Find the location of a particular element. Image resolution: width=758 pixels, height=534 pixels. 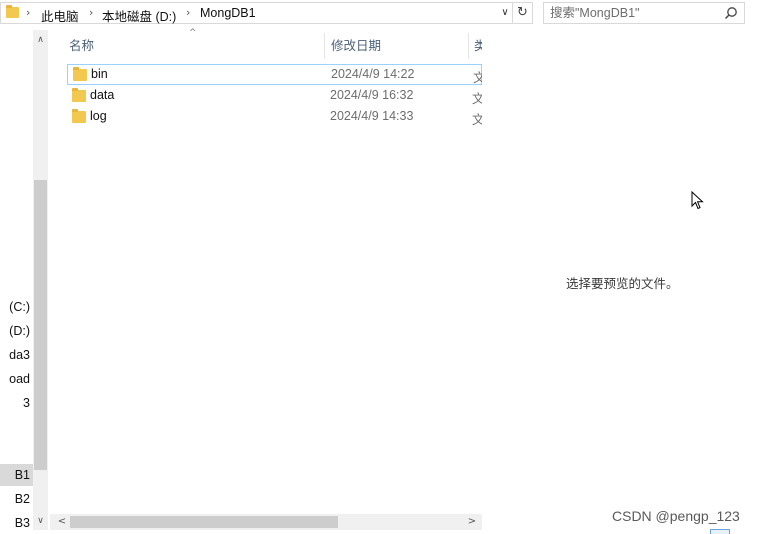

table-row: log 2024/4/9 14:33 文件夹 is located at coordinates (274, 117).